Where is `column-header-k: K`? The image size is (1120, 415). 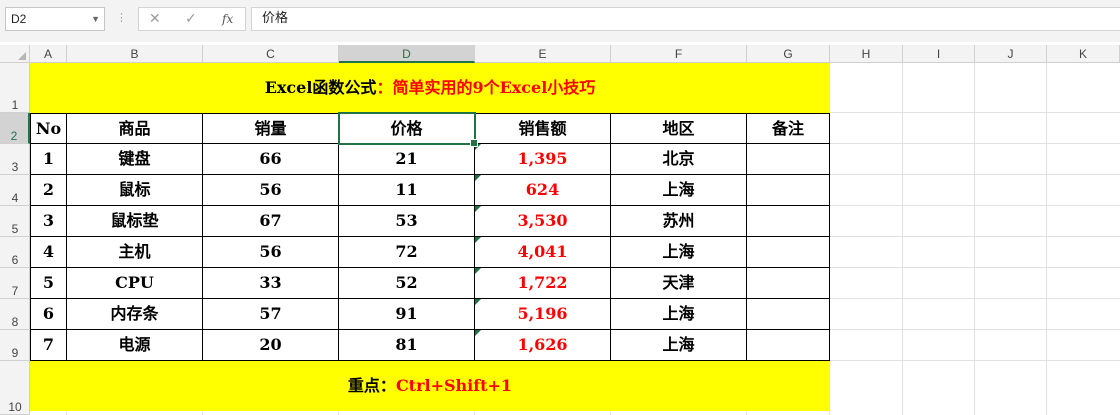 column-header-k: K is located at coordinates (1083, 54).